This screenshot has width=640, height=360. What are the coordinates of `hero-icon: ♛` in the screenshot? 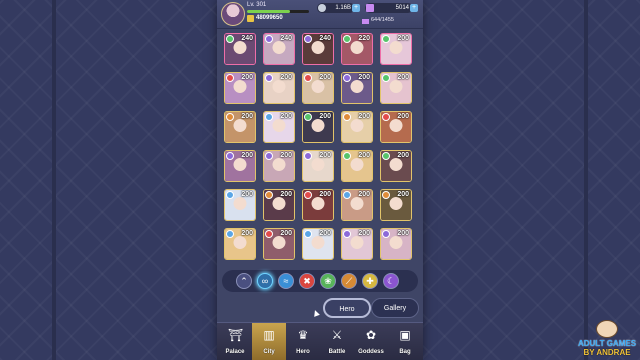 It's located at (303, 335).